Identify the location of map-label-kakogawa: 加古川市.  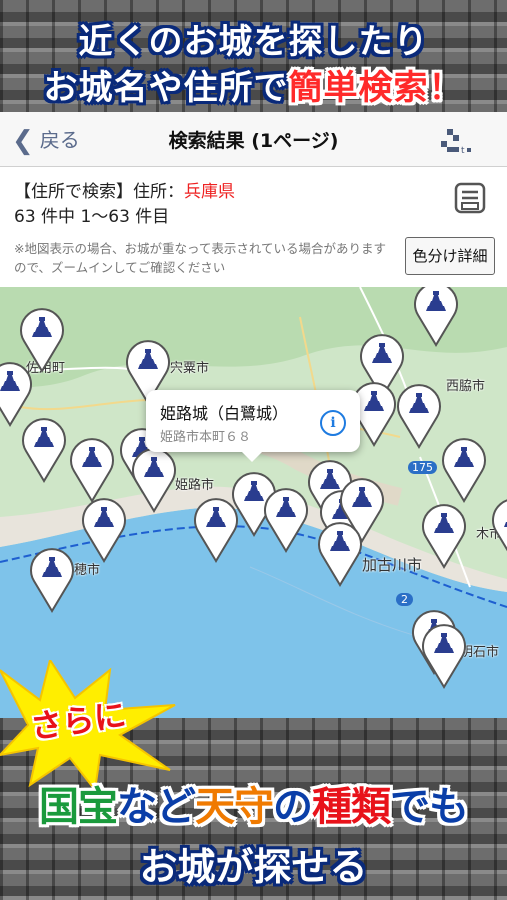
(392, 565).